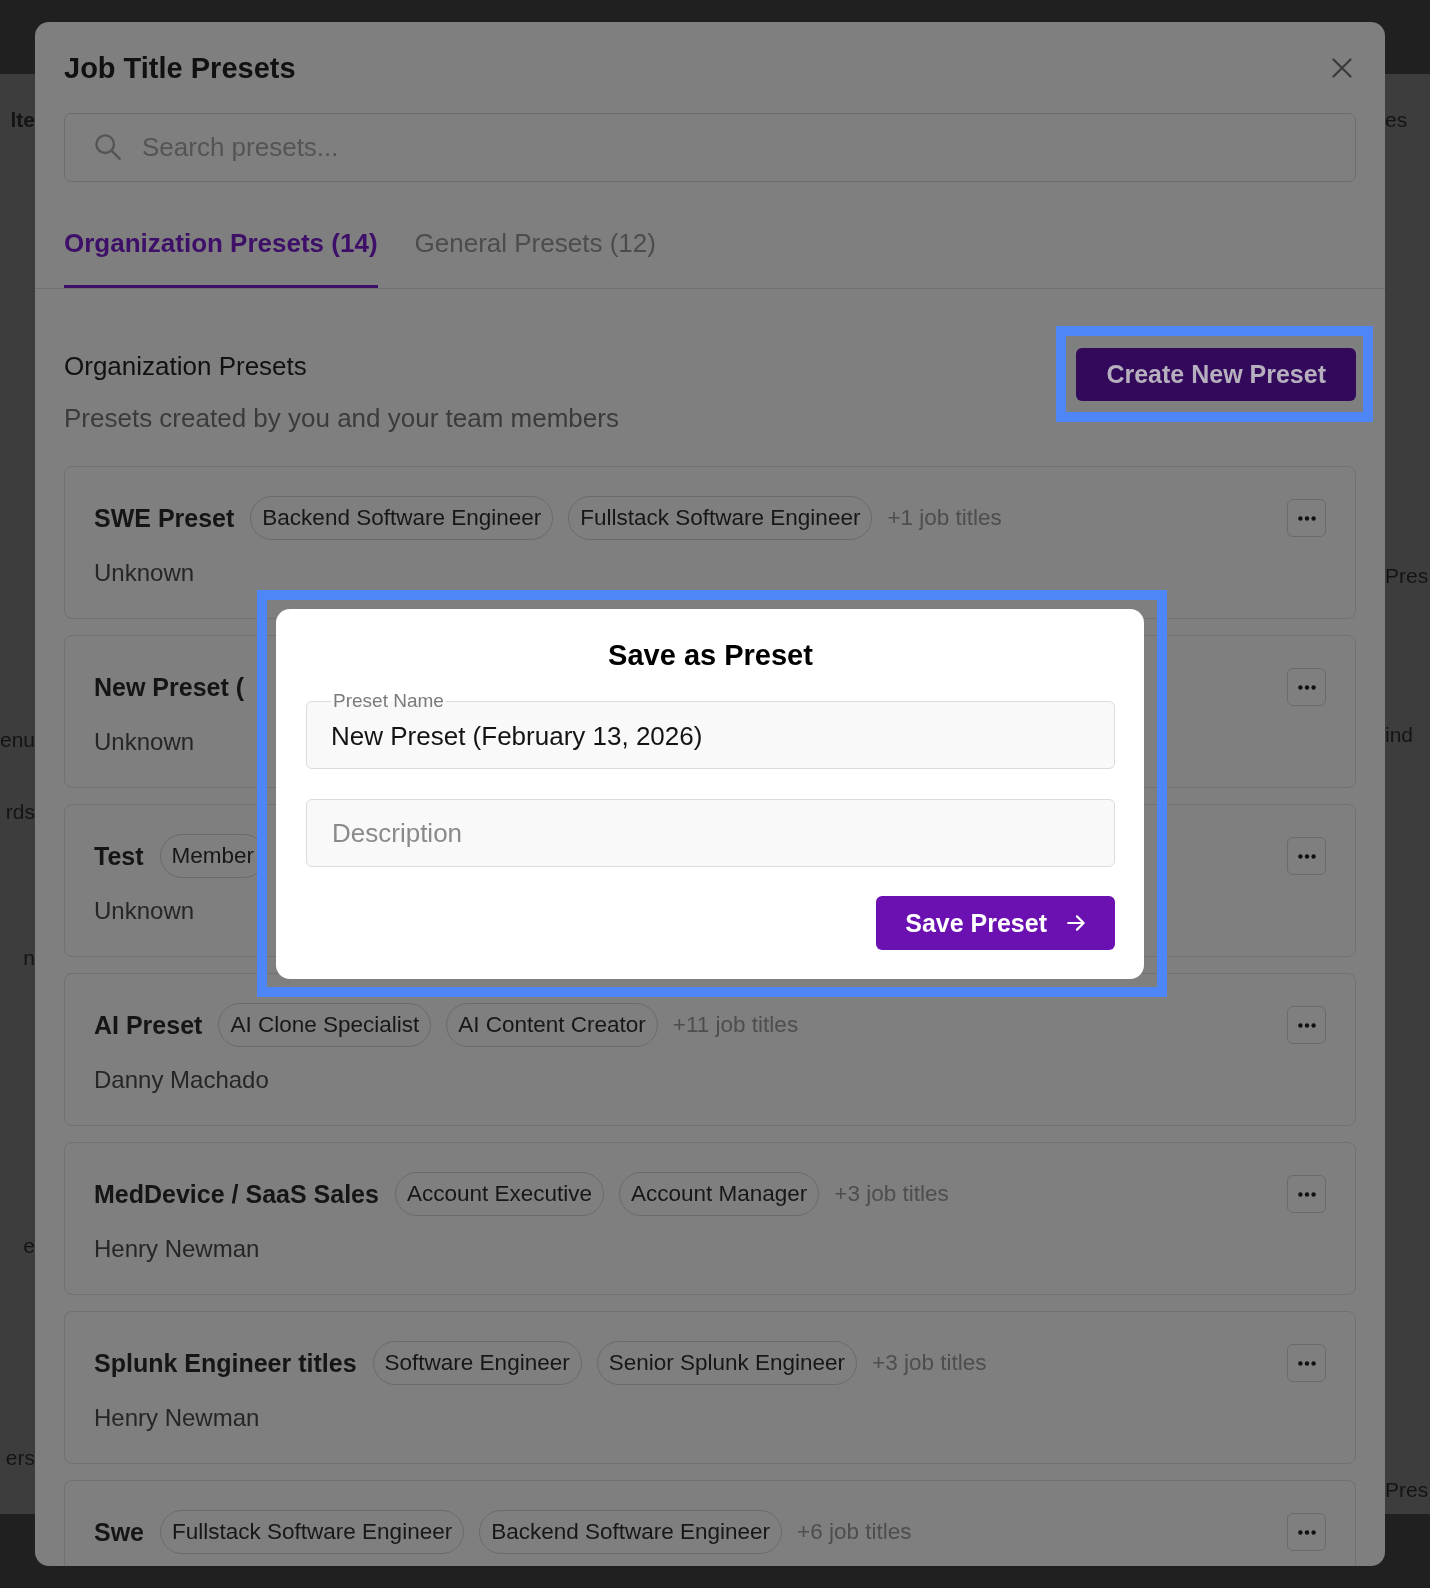  I want to click on preset-name: Test, so click(119, 856).